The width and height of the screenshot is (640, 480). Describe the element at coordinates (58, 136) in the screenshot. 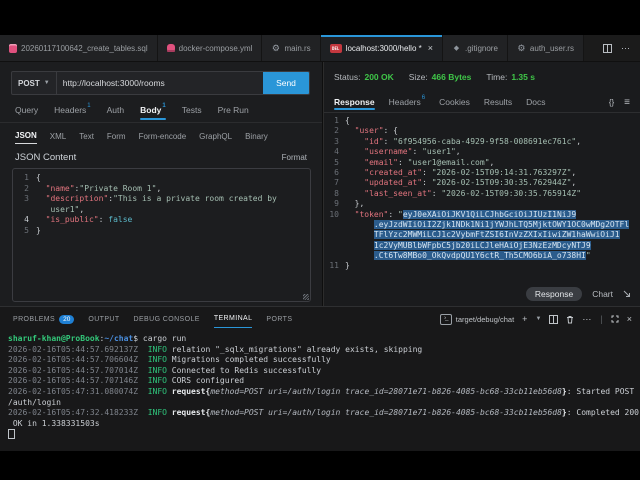

I see `body-type-tab-xml: XML` at that location.